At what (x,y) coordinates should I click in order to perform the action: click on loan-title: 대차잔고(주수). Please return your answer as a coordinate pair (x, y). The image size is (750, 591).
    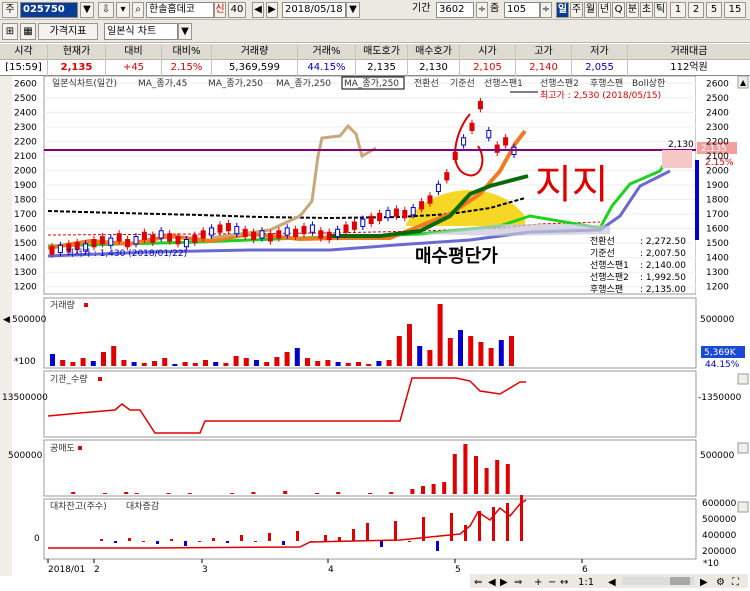
    Looking at the image, I should click on (78, 506).